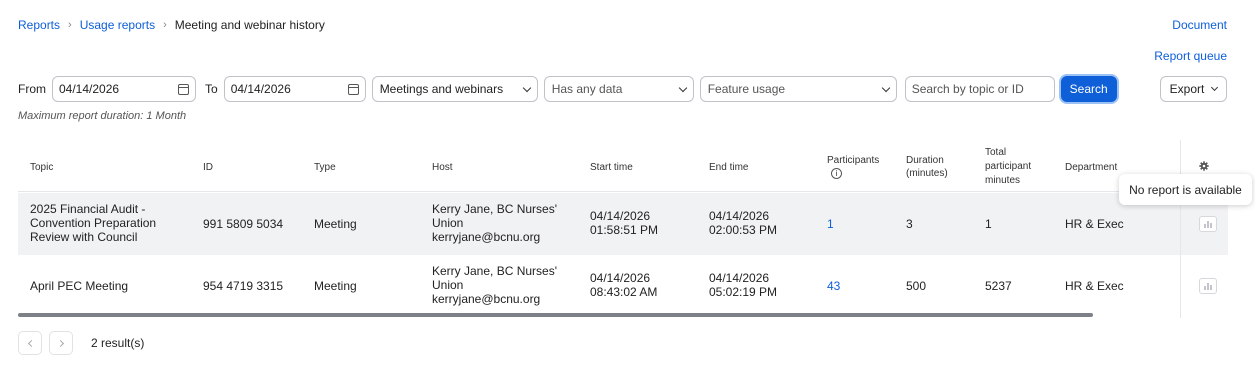  I want to click on meeting-type-value: Meetings and webinars, so click(441, 89).